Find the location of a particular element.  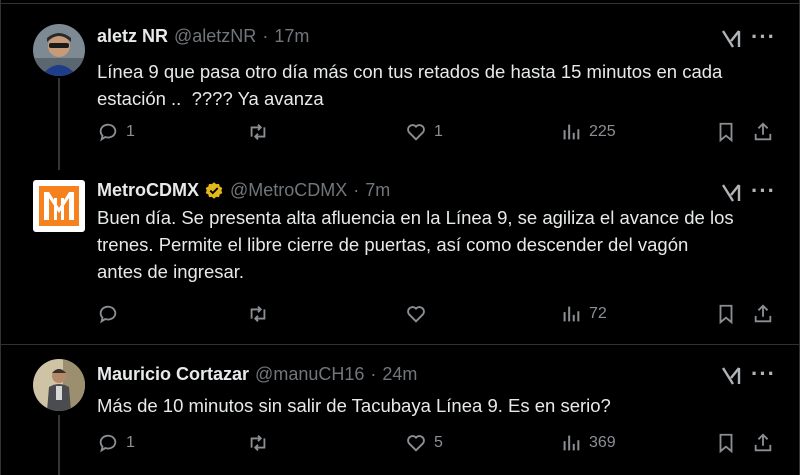

like-count: 1 is located at coordinates (438, 131).